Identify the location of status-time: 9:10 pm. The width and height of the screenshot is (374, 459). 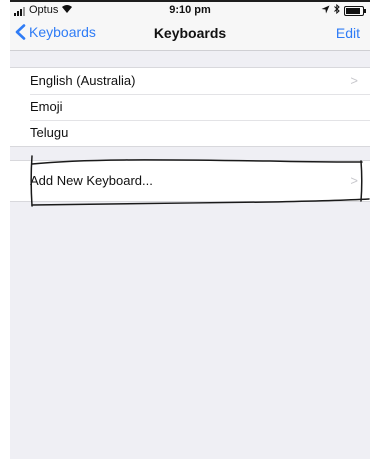
(190, 10).